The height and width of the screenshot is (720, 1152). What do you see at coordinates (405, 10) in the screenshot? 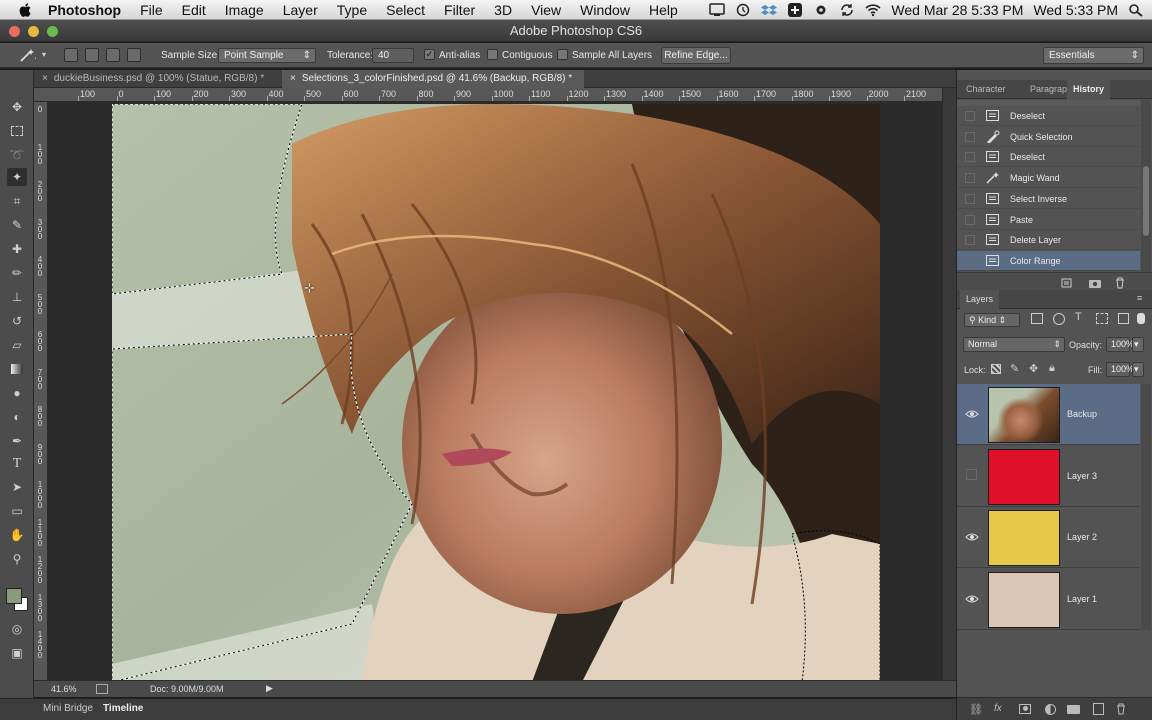
I see `menu-select: Select` at bounding box center [405, 10].